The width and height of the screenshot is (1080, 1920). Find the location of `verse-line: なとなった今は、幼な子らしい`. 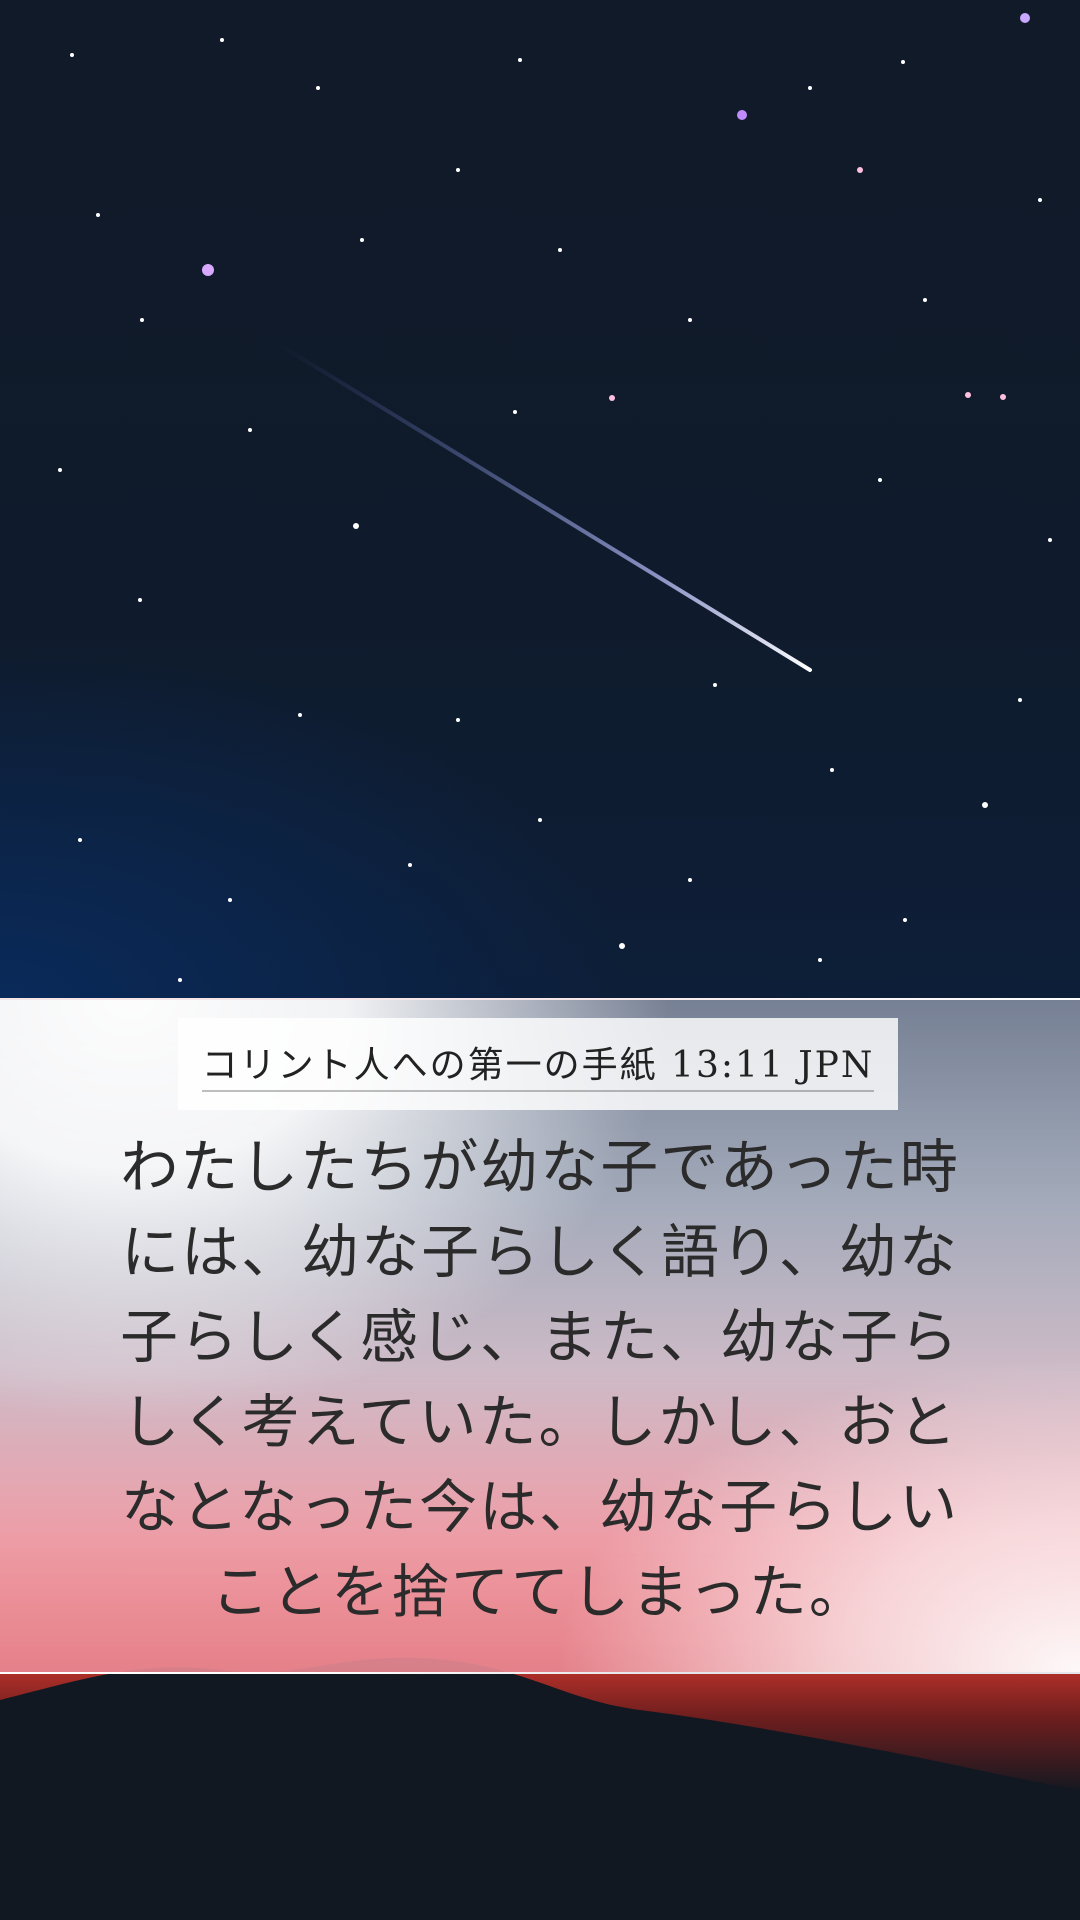

verse-line: なとなった今は、幼な子らしい is located at coordinates (540, 1507).